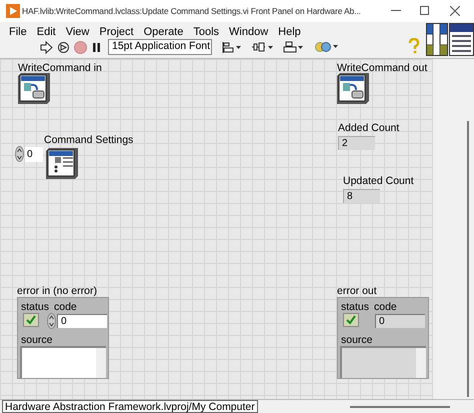 Image resolution: width=474 pixels, height=413 pixels. Describe the element at coordinates (13, 11) in the screenshot. I see `app-icon` at that location.